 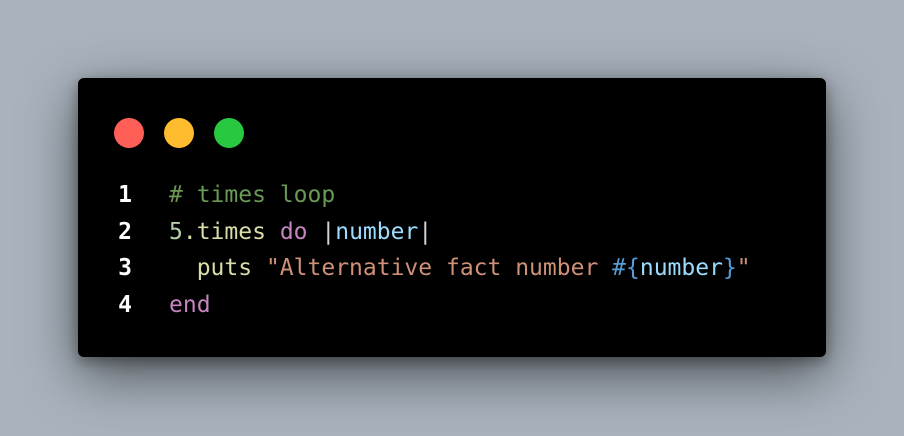 What do you see at coordinates (125, 231) in the screenshot?
I see `line-number: 2` at bounding box center [125, 231].